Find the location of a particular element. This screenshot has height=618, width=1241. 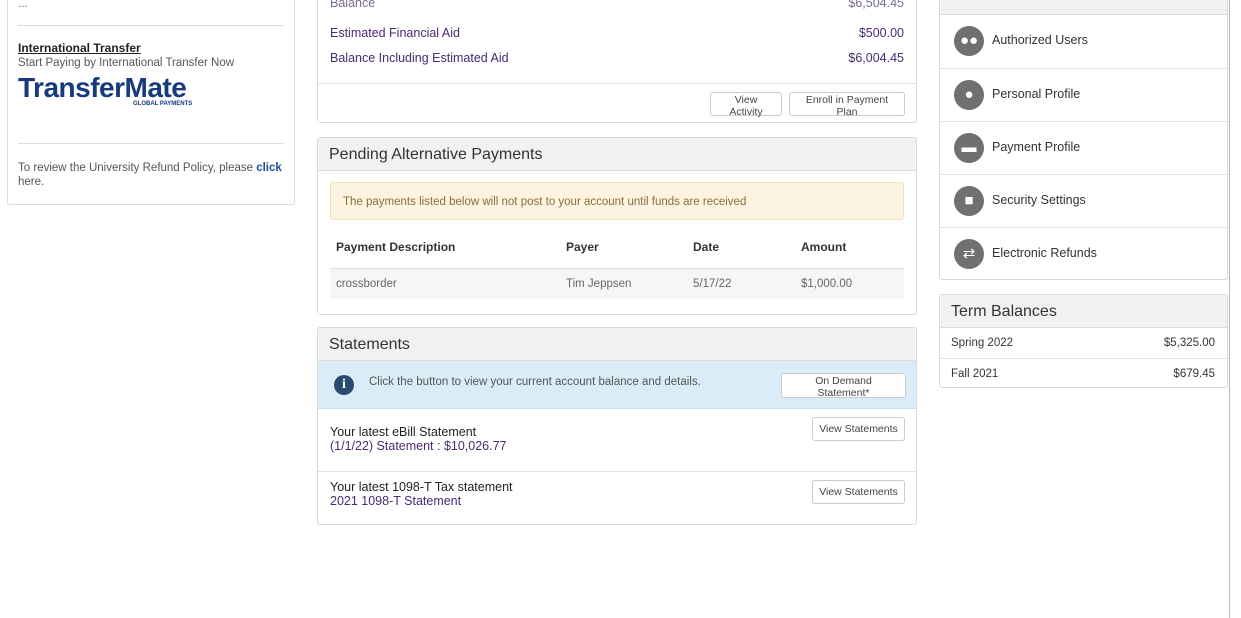

users-icon: ●● is located at coordinates (969, 41).